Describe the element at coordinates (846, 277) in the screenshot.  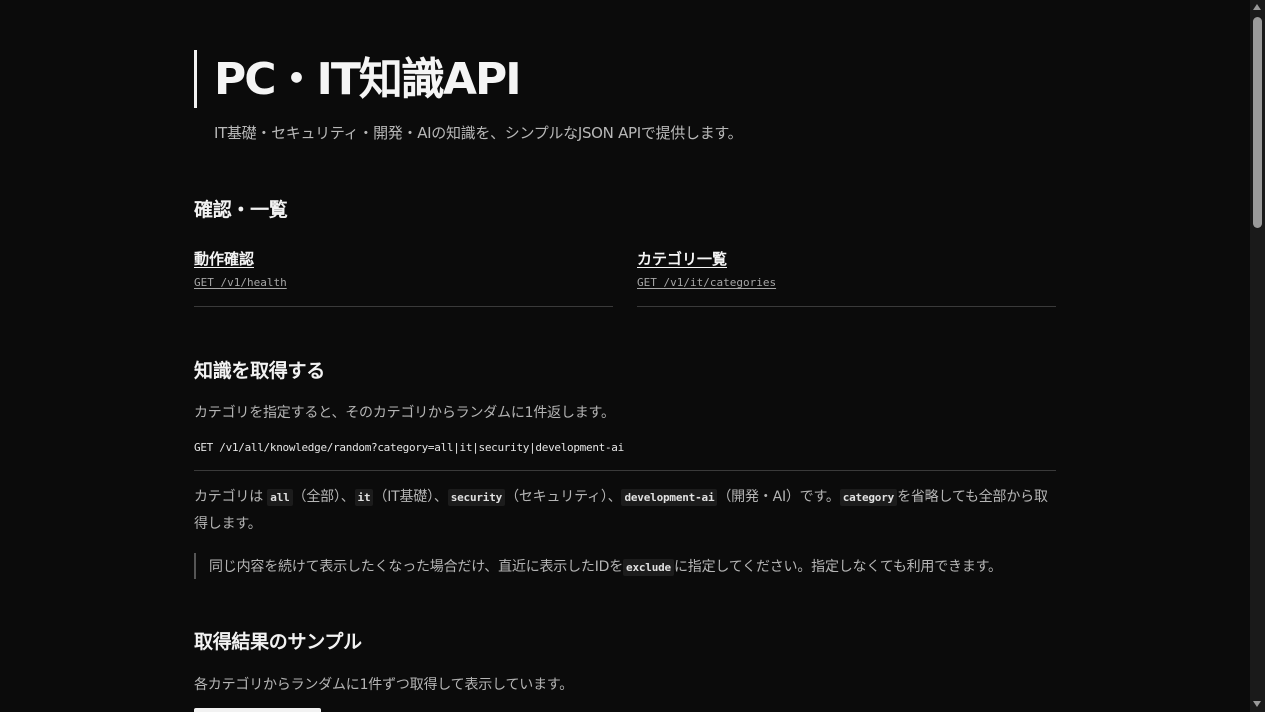
I see `card-categories: カテゴリ一覧 GET /v1/it/categories` at that location.